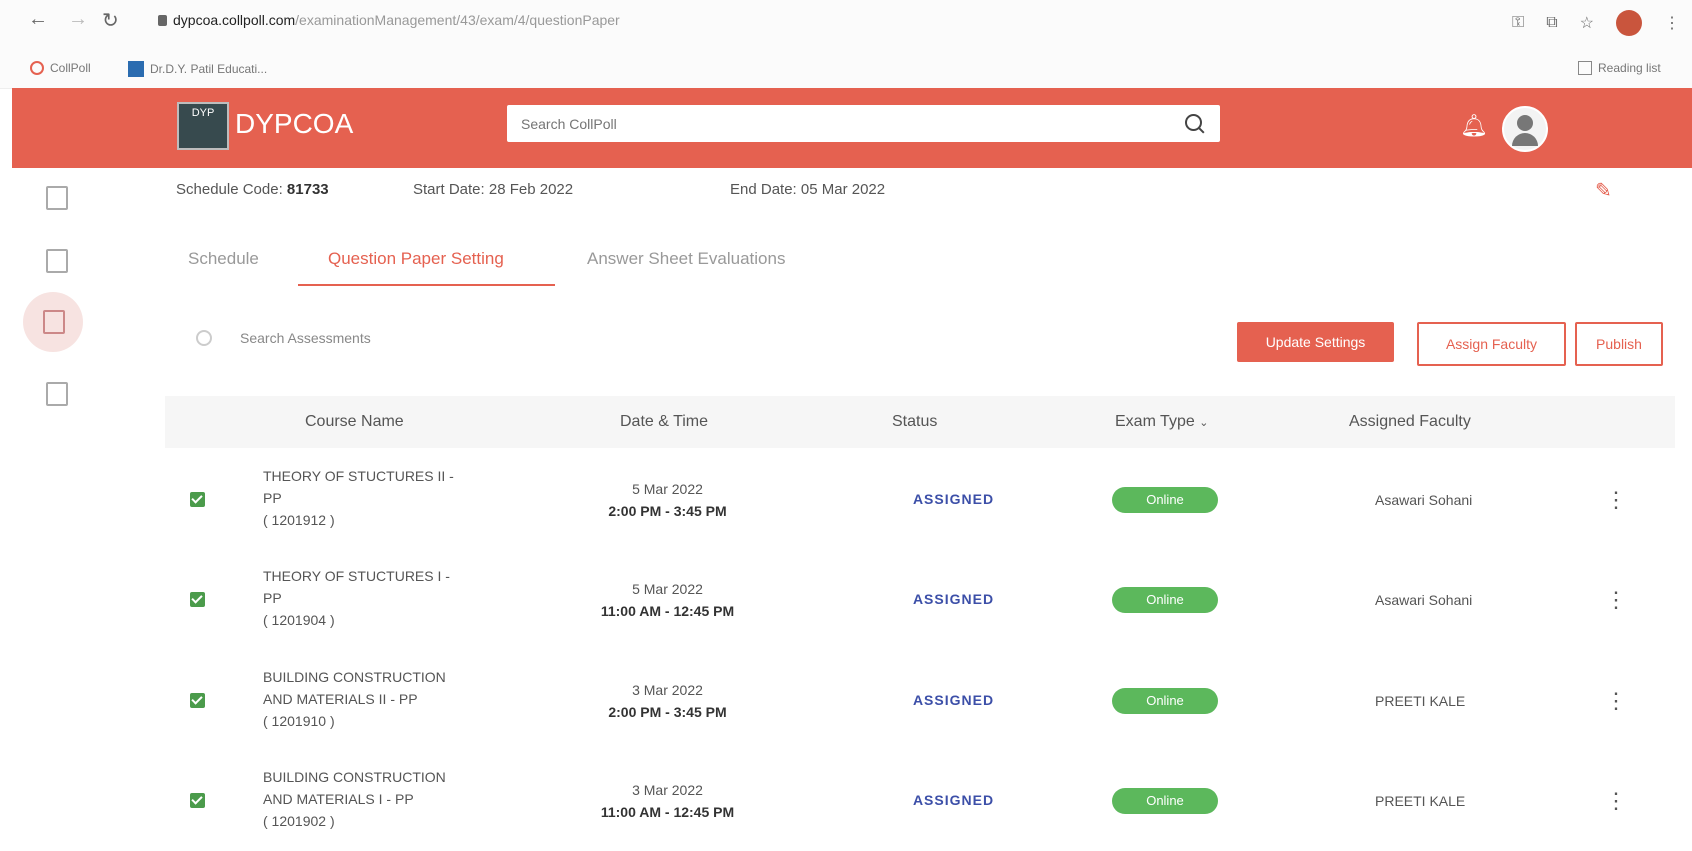  Describe the element at coordinates (57, 261) in the screenshot. I see `list-icon` at that location.